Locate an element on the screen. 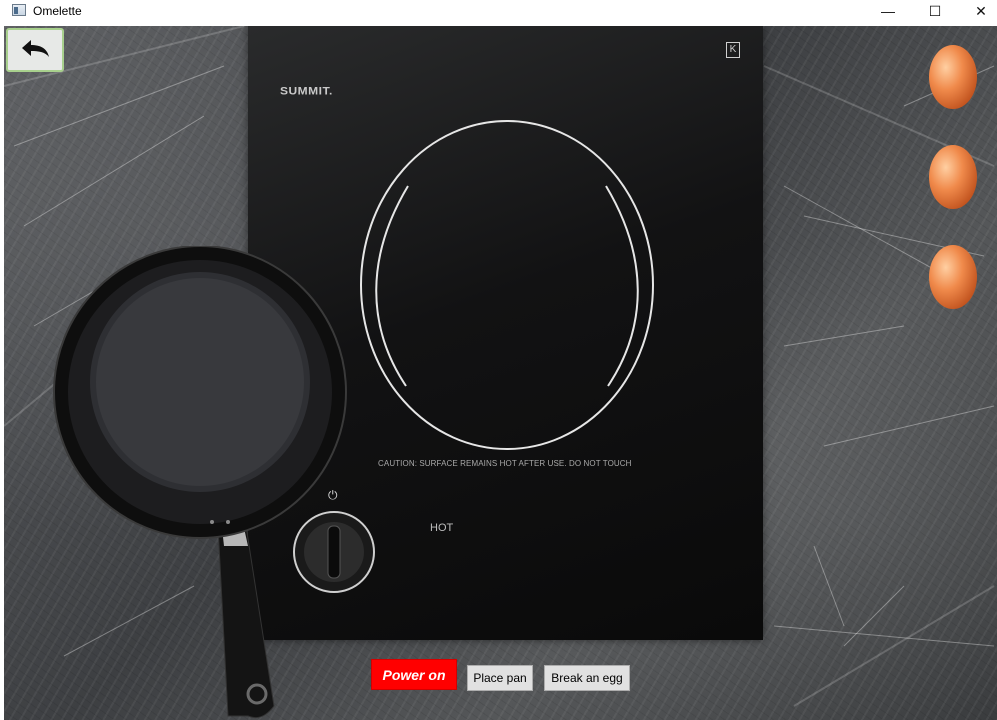 Image resolution: width=997 pixels, height=720 pixels. minimize-button: — is located at coordinates (888, 11).